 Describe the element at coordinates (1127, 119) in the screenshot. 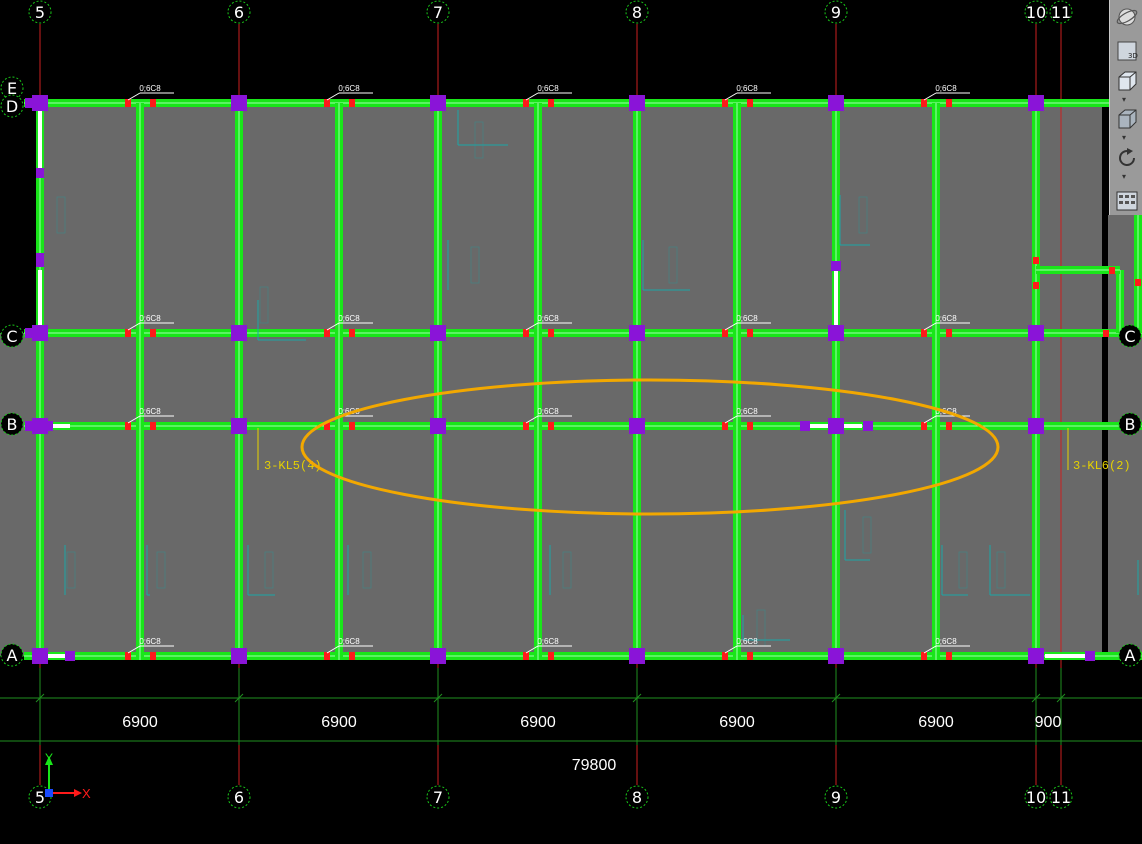

I see `box-view-2-icon` at that location.